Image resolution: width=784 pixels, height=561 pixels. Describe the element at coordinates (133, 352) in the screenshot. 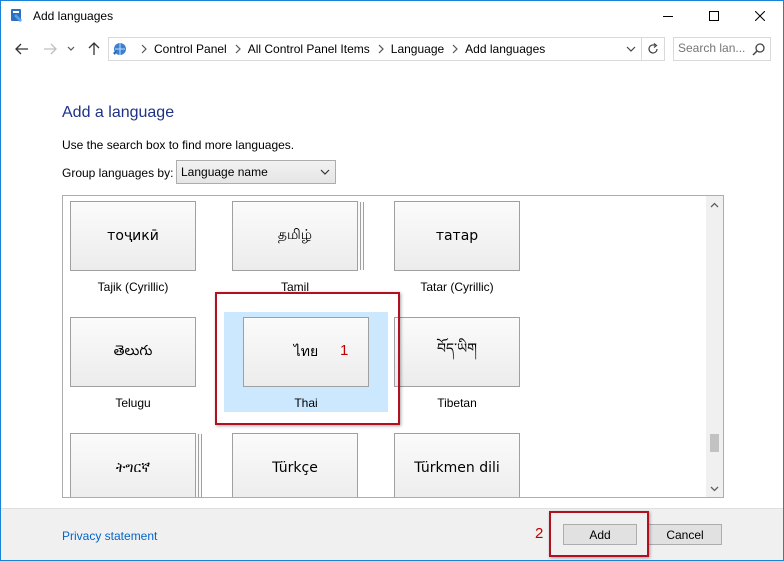

I see `language-native-name: తెలుగు` at that location.